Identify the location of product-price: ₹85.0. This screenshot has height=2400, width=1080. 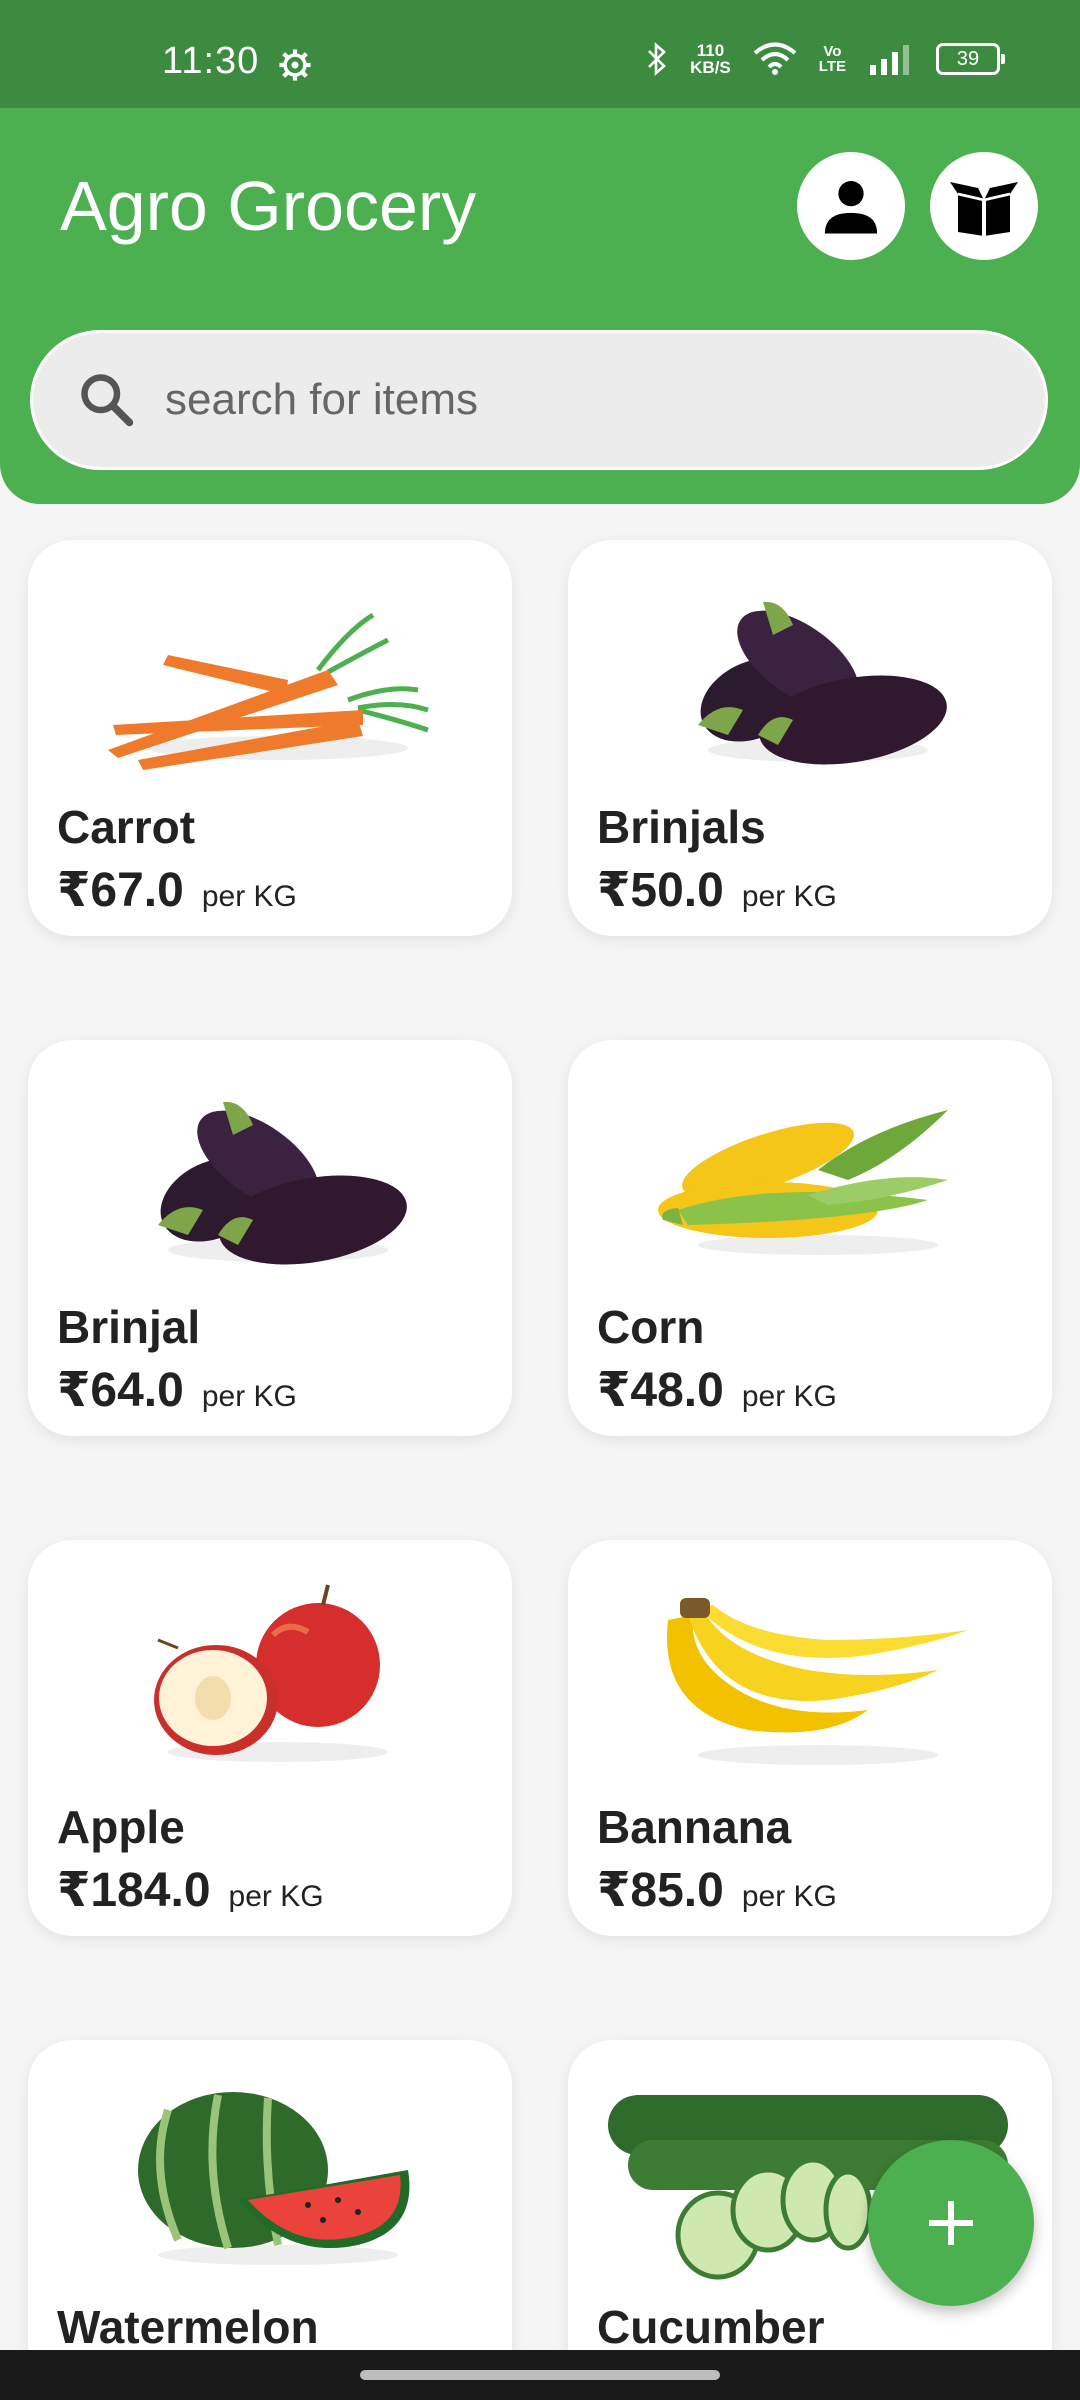
(660, 1890).